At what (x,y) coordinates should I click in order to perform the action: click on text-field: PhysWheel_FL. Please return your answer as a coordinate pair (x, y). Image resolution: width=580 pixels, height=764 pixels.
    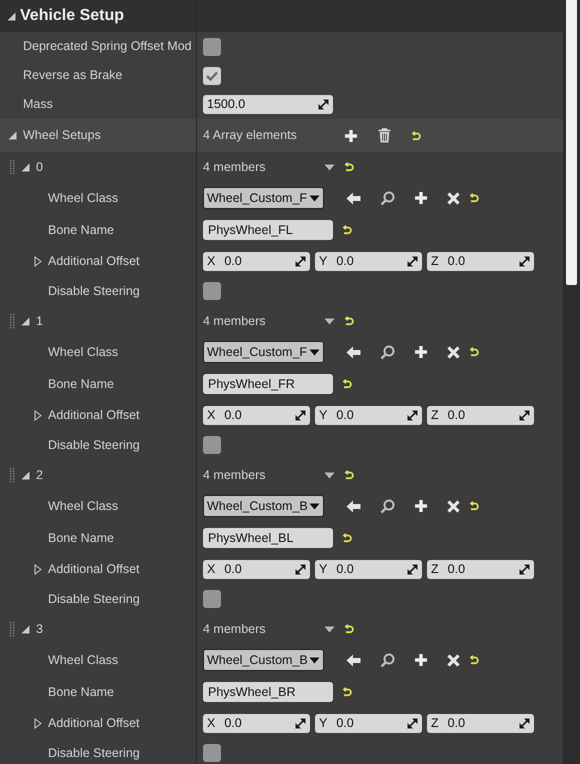
    Looking at the image, I should click on (268, 230).